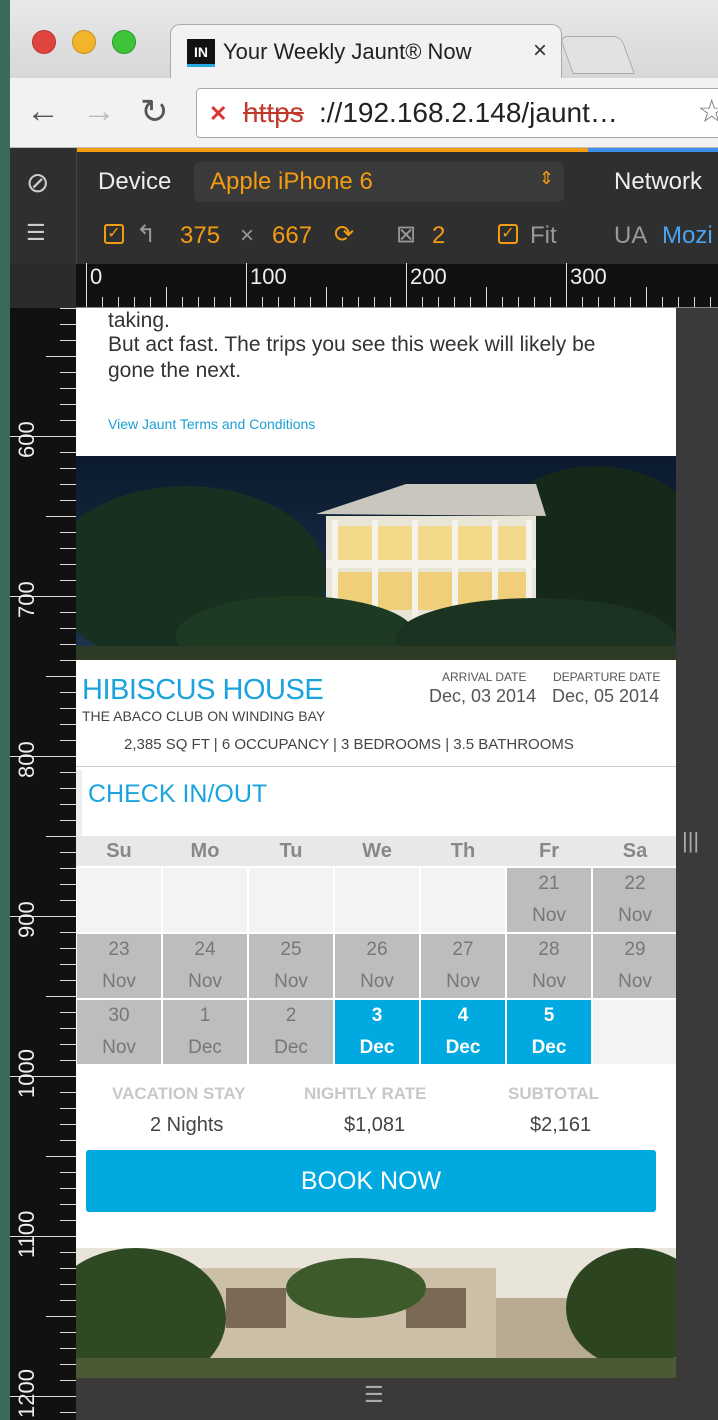 This screenshot has width=718, height=1420. I want to click on nightly-rate-value: $1,081, so click(375, 1125).